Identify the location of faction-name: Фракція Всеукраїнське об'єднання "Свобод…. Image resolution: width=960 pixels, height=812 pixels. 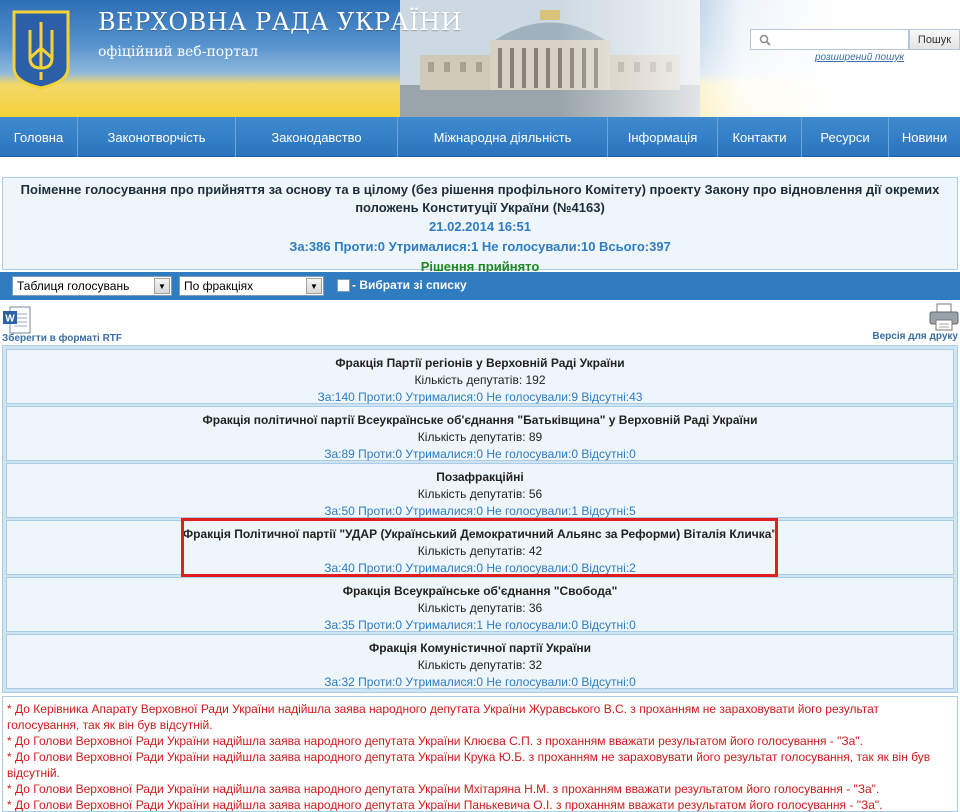
(480, 591).